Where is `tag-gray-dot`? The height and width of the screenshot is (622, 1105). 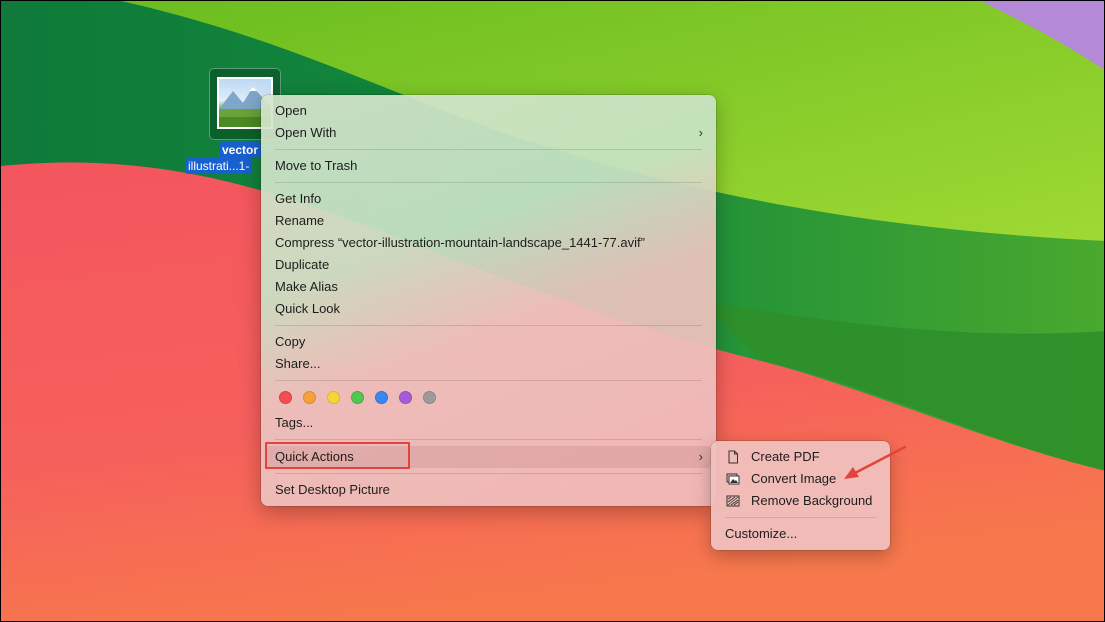 tag-gray-dot is located at coordinates (429, 397).